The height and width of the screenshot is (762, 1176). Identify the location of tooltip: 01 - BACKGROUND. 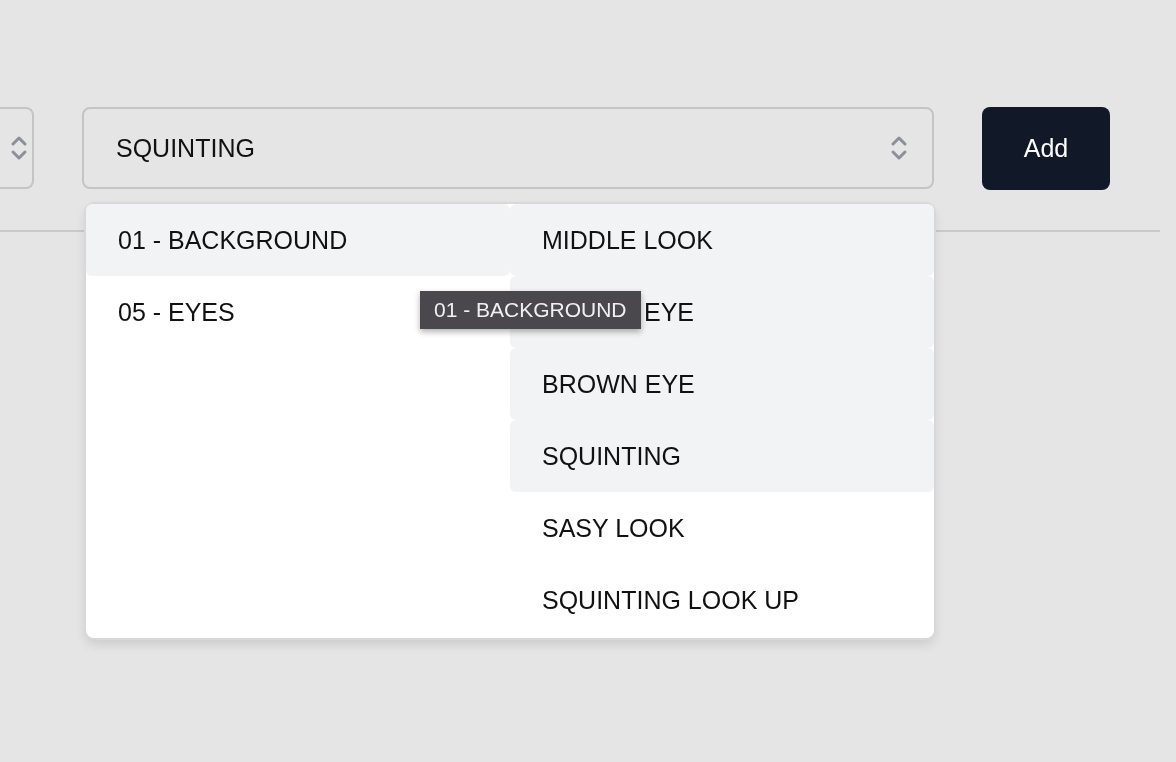
(530, 310).